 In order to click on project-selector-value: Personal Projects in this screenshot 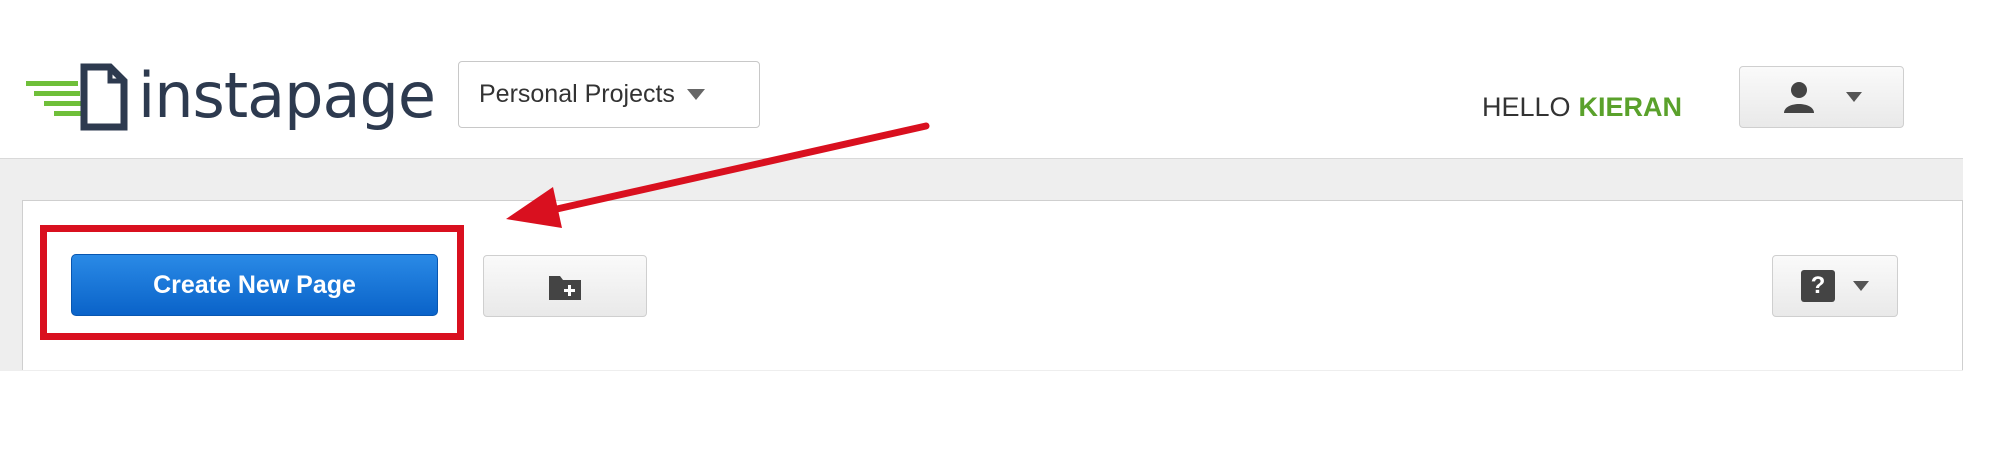, I will do `click(577, 94)`.